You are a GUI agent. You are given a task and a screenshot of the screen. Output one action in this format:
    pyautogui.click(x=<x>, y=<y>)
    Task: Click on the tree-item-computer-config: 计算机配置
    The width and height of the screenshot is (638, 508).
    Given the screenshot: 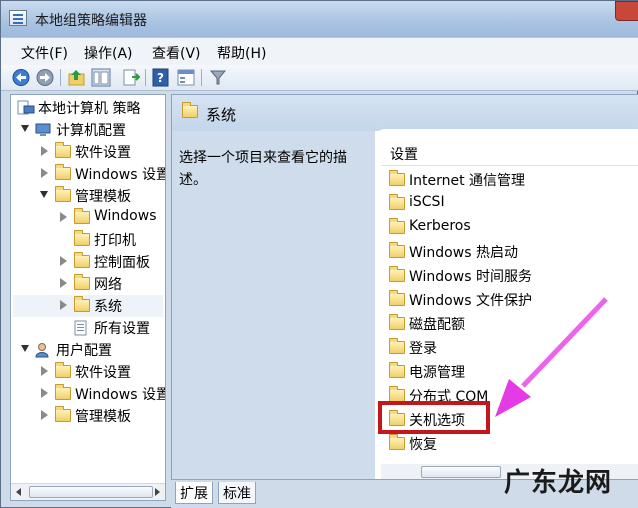 What is the action you would take?
    pyautogui.click(x=88, y=130)
    